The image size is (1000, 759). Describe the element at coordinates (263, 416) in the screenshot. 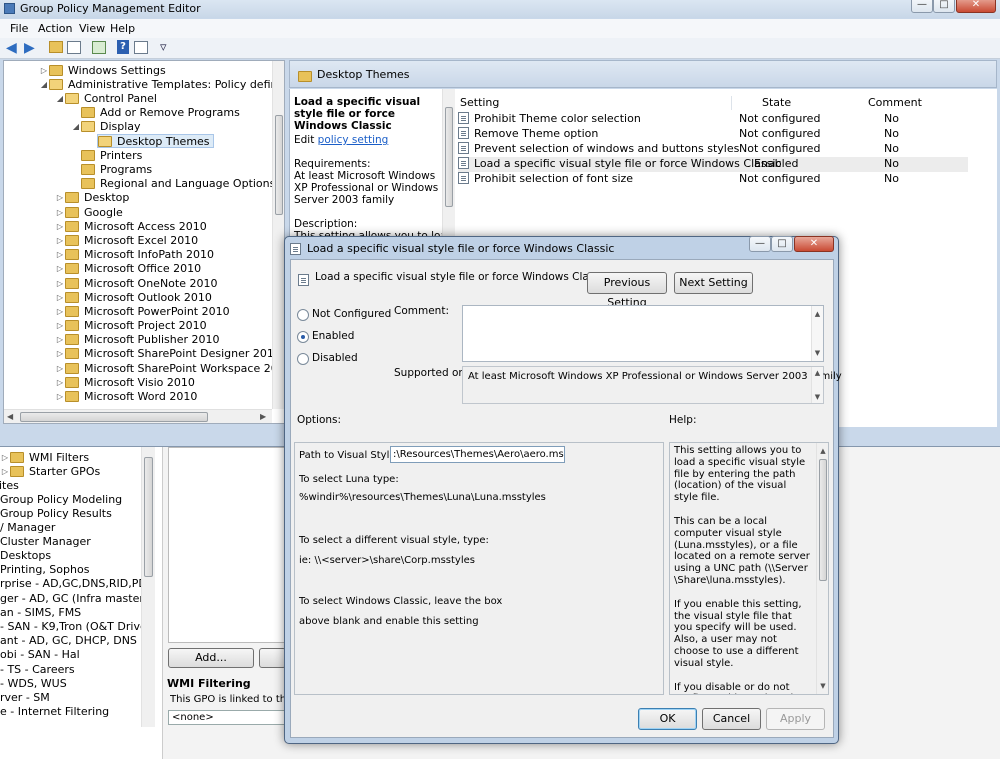

I see `scroll-right-arrow-icon: ▶` at that location.